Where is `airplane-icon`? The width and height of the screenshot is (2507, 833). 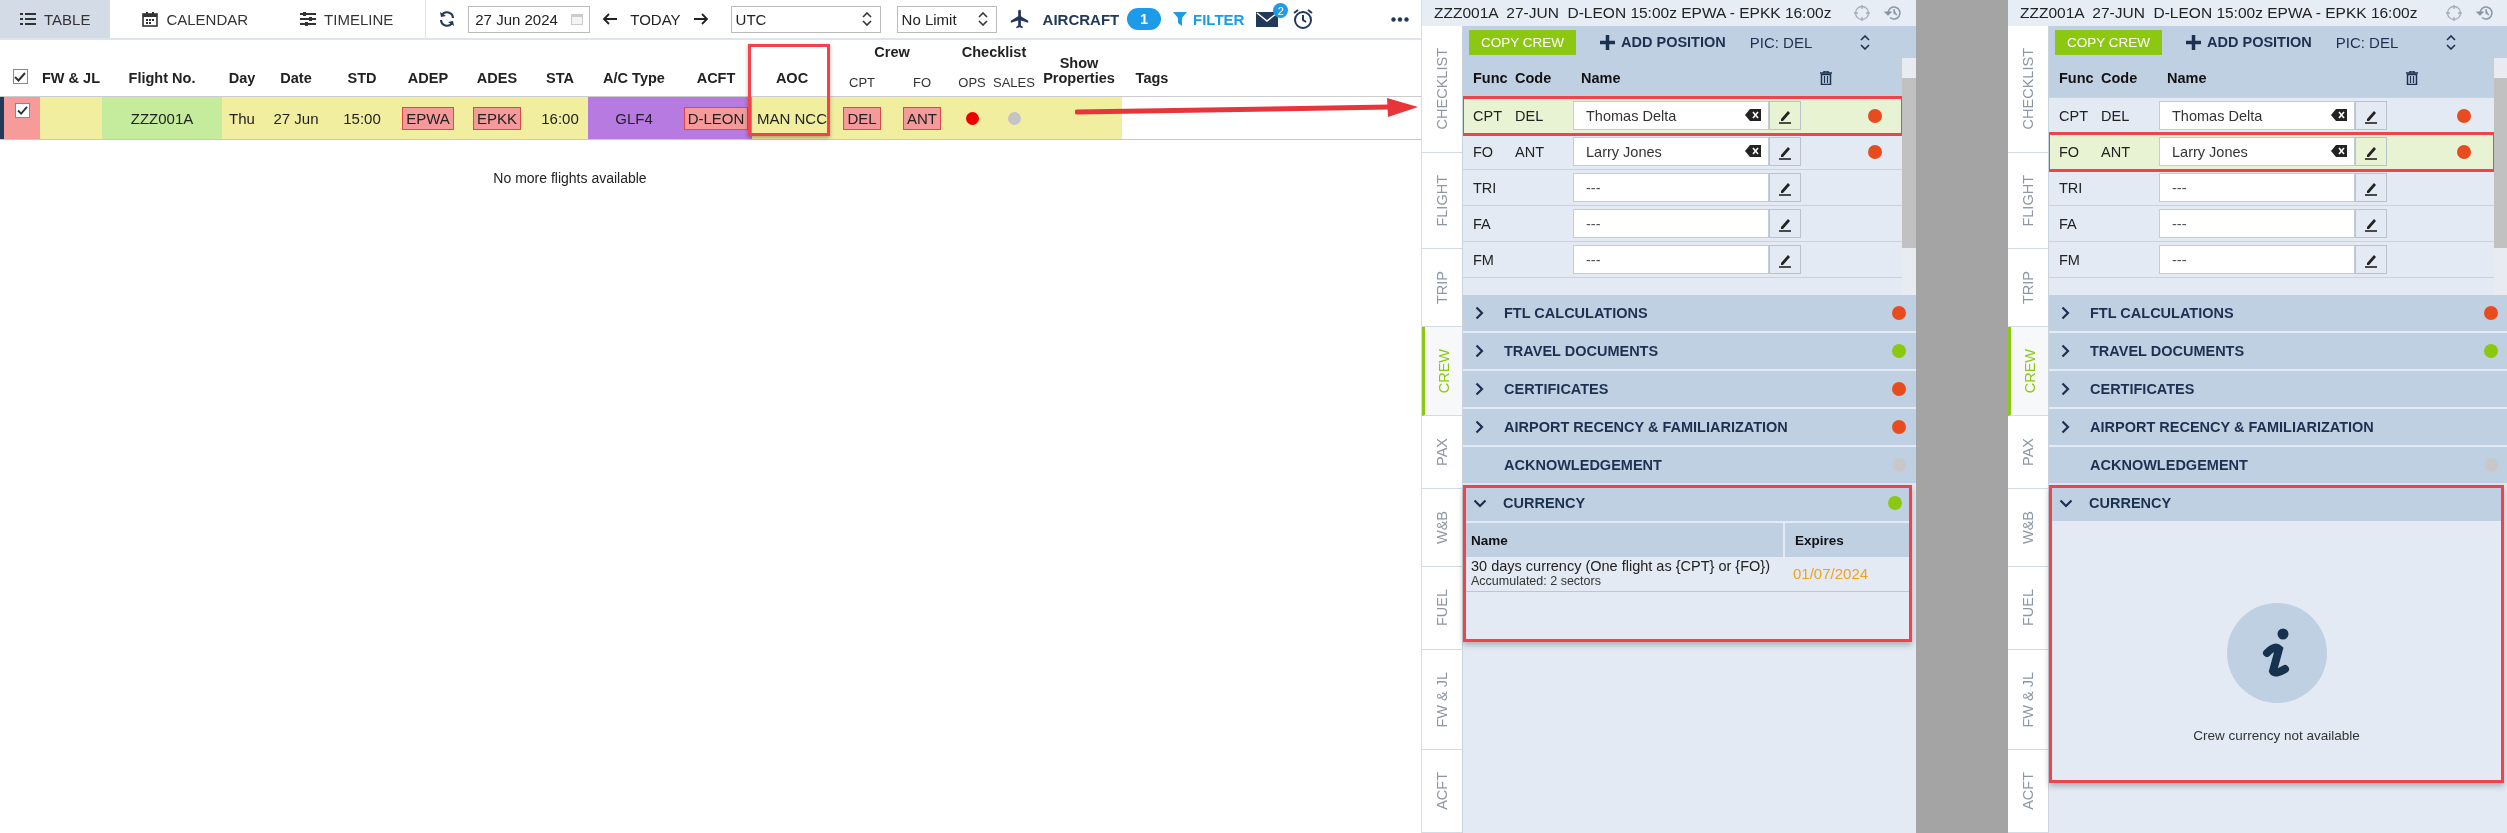 airplane-icon is located at coordinates (1019, 19).